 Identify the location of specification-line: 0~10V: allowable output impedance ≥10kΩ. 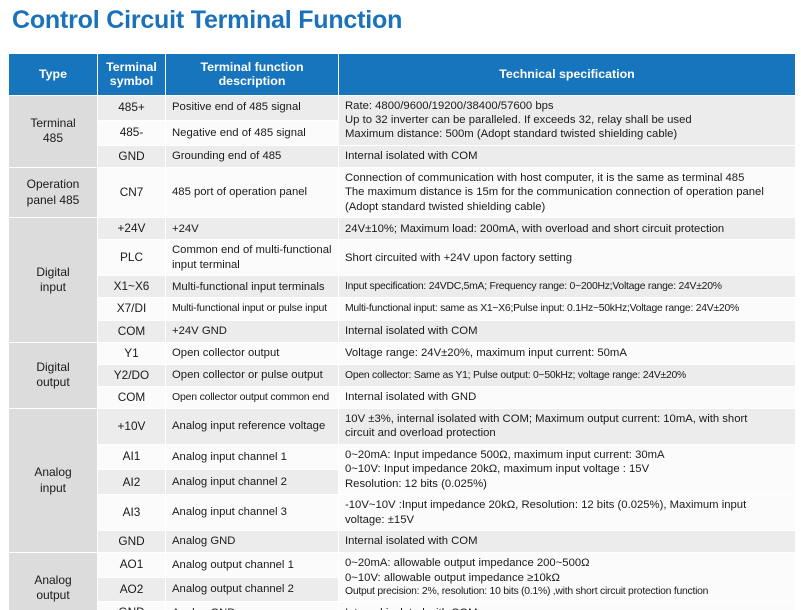
(452, 577).